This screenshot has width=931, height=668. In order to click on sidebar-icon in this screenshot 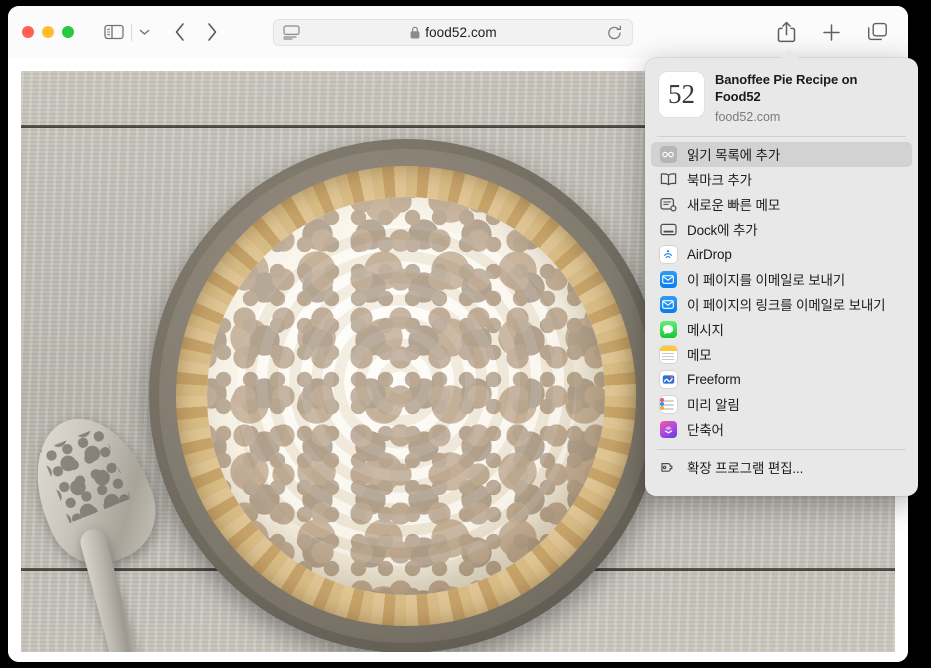, I will do `click(114, 32)`.